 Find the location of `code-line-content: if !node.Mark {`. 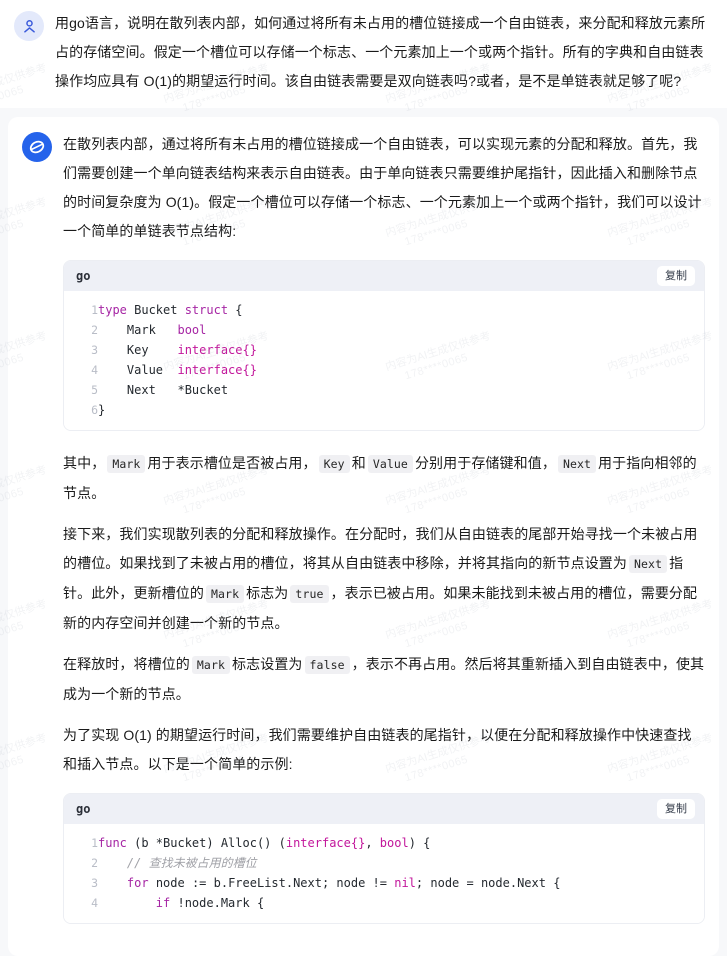

code-line-content: if !node.Mark { is located at coordinates (401, 903).